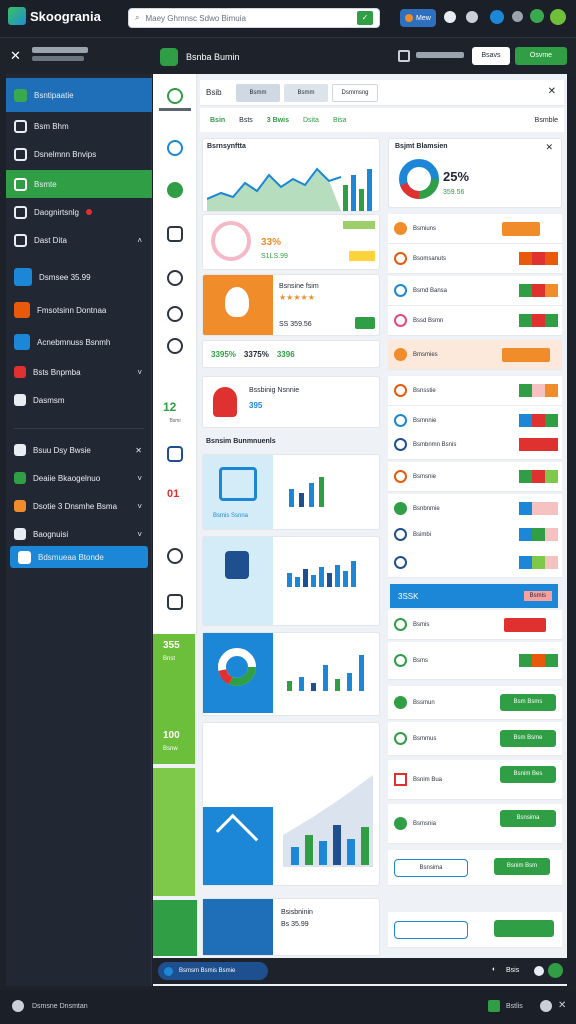 This screenshot has height=1024, width=576. What do you see at coordinates (475, 661) in the screenshot?
I see `list-item: Bsms` at bounding box center [475, 661].